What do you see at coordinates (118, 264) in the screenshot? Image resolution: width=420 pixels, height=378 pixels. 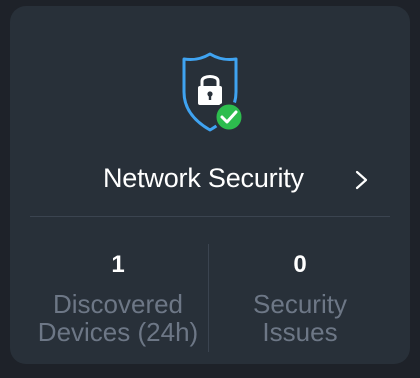 I see `discovered-devices-count: 1` at bounding box center [118, 264].